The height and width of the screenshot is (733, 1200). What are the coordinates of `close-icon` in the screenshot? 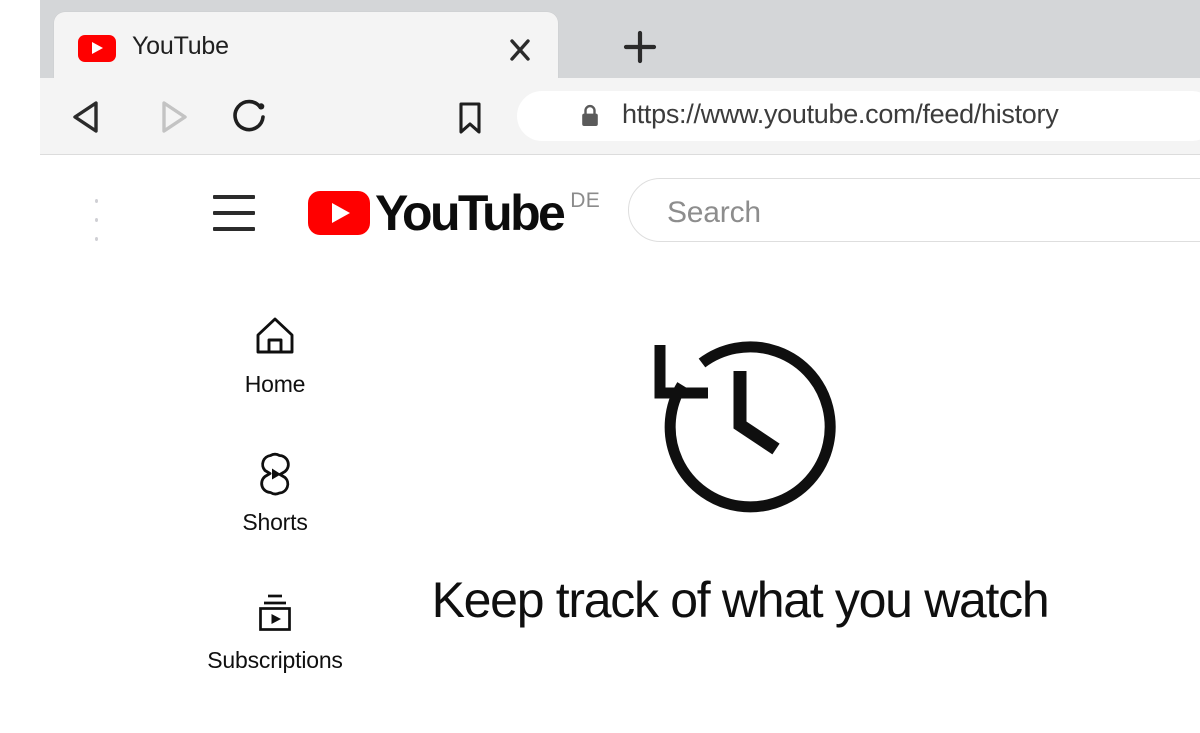 It's located at (520, 50).